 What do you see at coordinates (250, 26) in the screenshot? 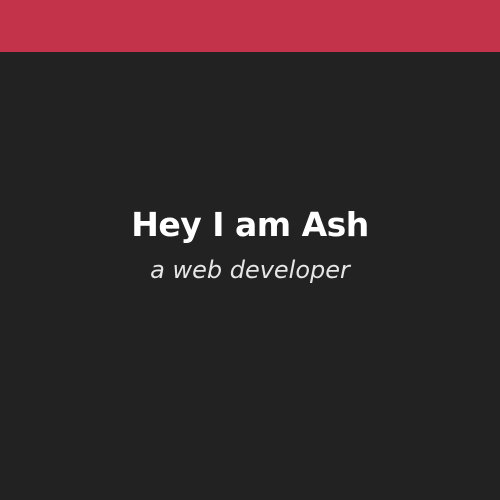
I see `top-accent-bar` at bounding box center [250, 26].